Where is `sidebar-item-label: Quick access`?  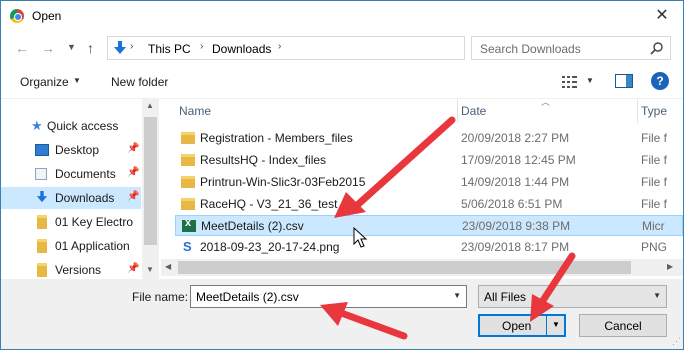 sidebar-item-label: Quick access is located at coordinates (83, 126).